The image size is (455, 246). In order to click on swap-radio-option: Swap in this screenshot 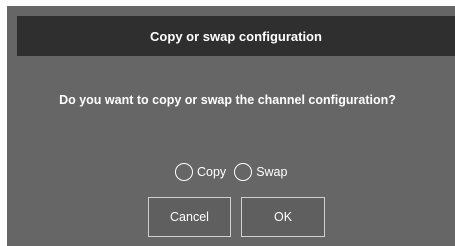, I will do `click(260, 172)`.